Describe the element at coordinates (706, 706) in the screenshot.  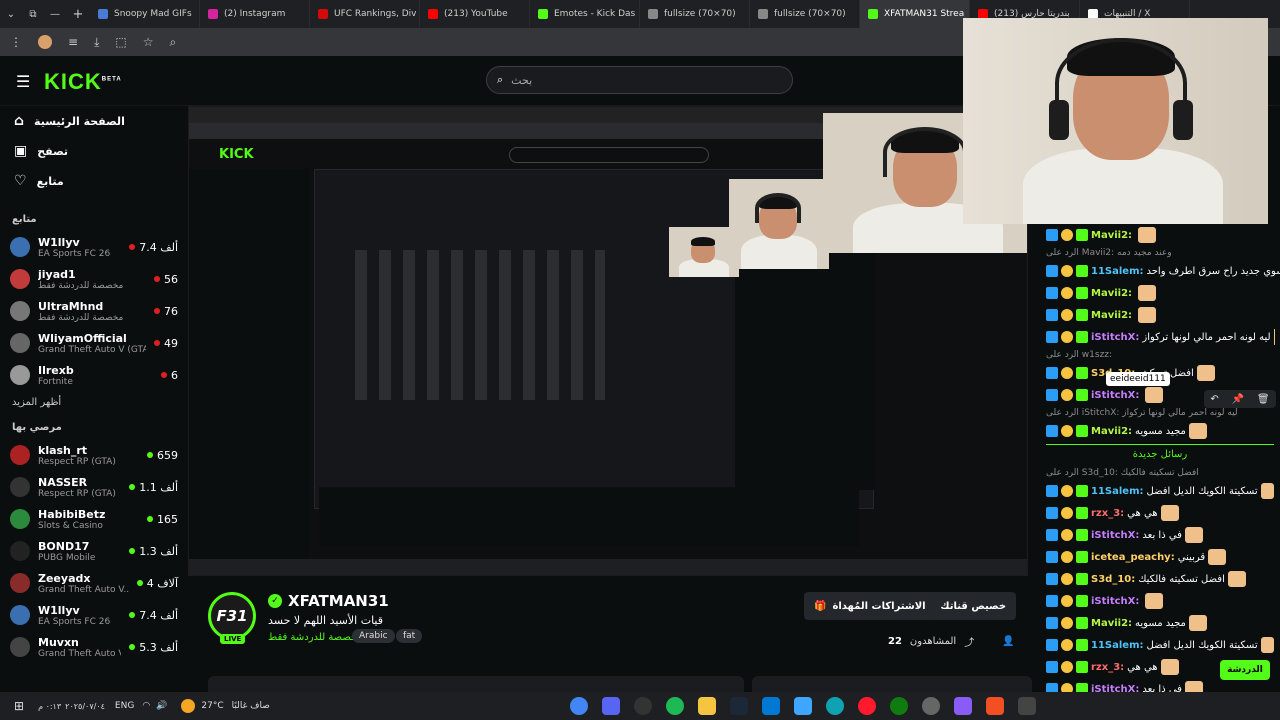
I see `folder-icon` at that location.